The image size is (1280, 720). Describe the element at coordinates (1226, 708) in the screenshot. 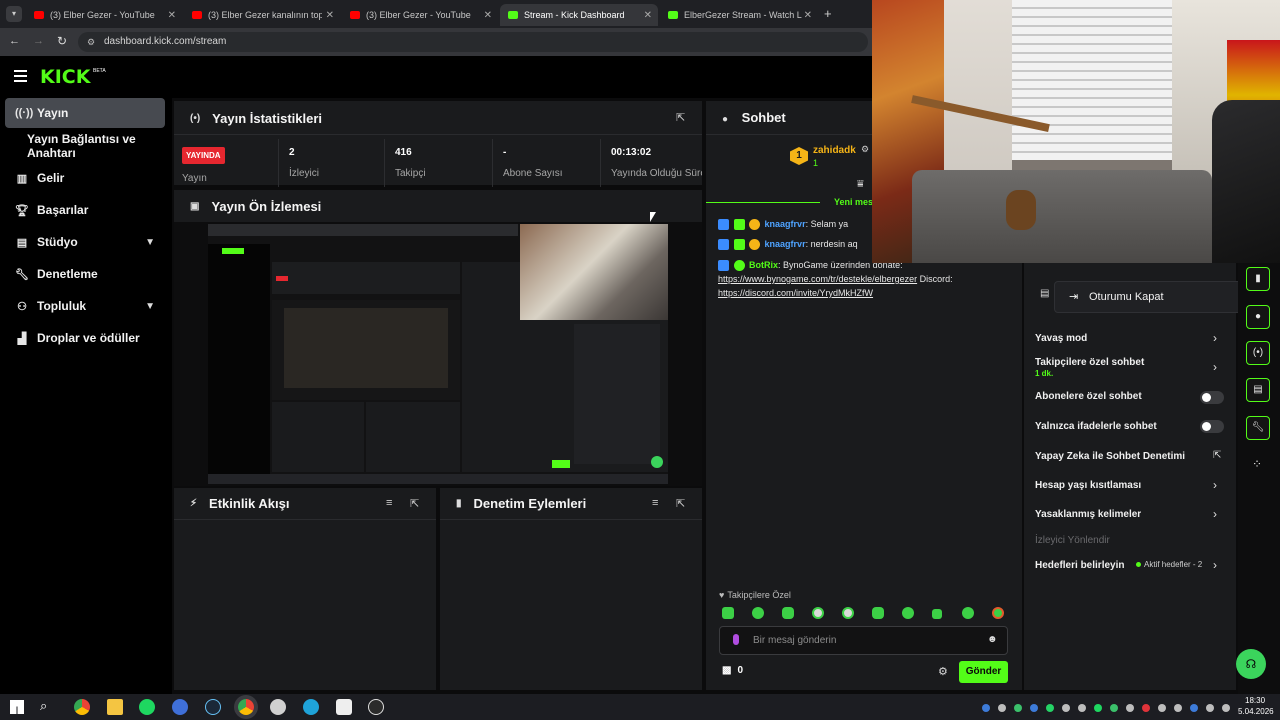

I see `volume-icon` at that location.